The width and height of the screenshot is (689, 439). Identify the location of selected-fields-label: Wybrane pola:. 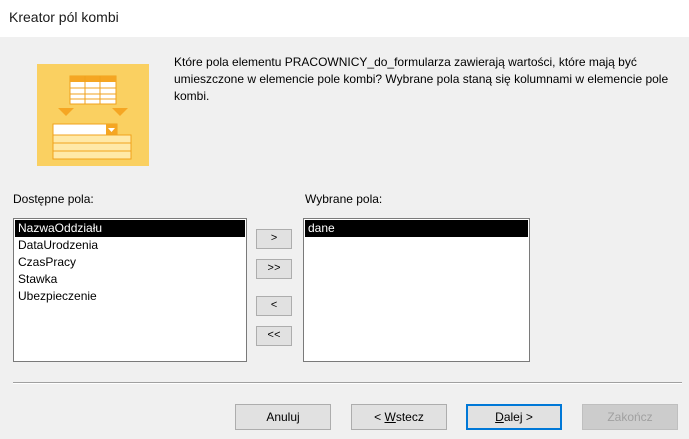
(344, 199).